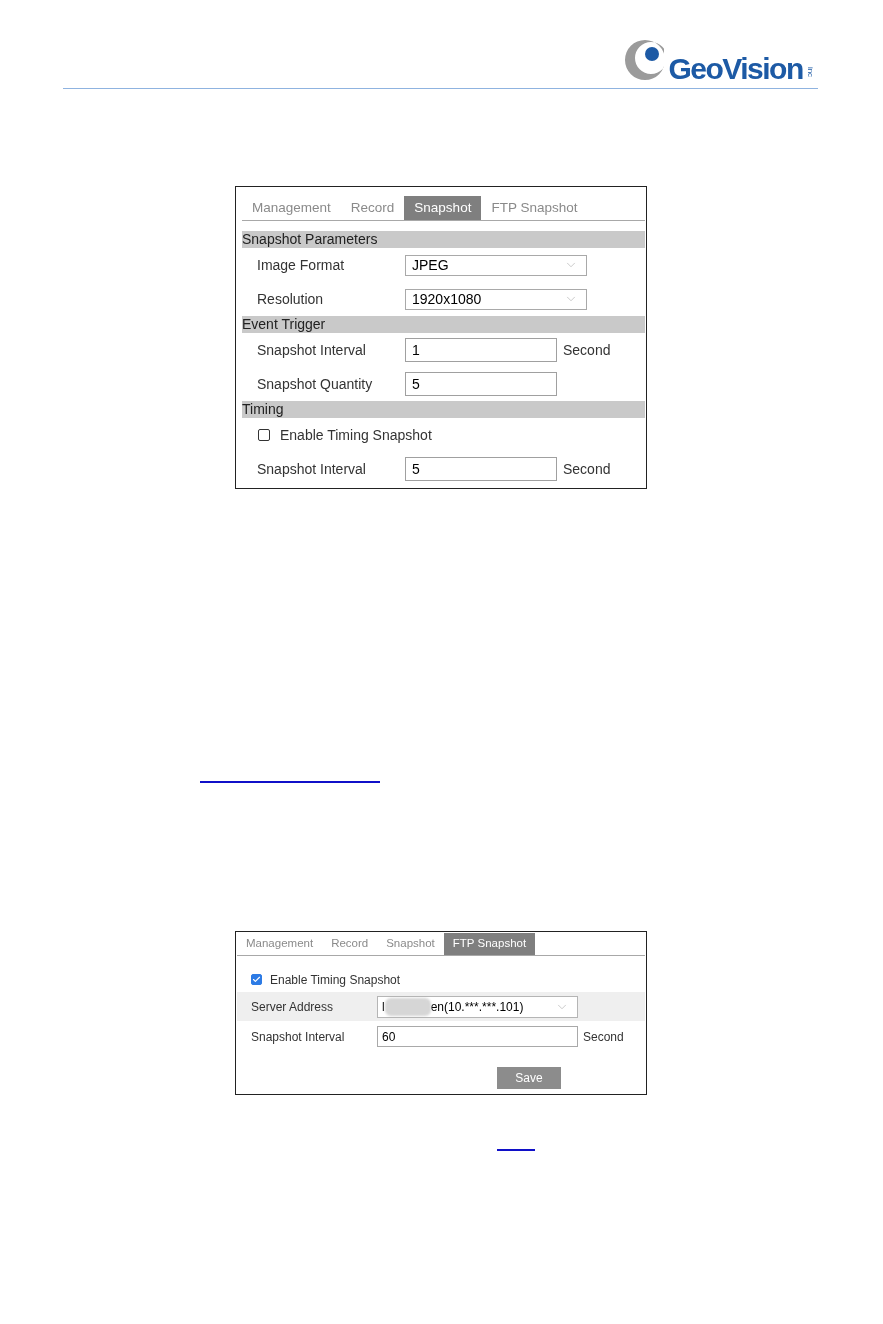  Describe the element at coordinates (301, 265) in the screenshot. I see `field-label: Image Format` at that location.